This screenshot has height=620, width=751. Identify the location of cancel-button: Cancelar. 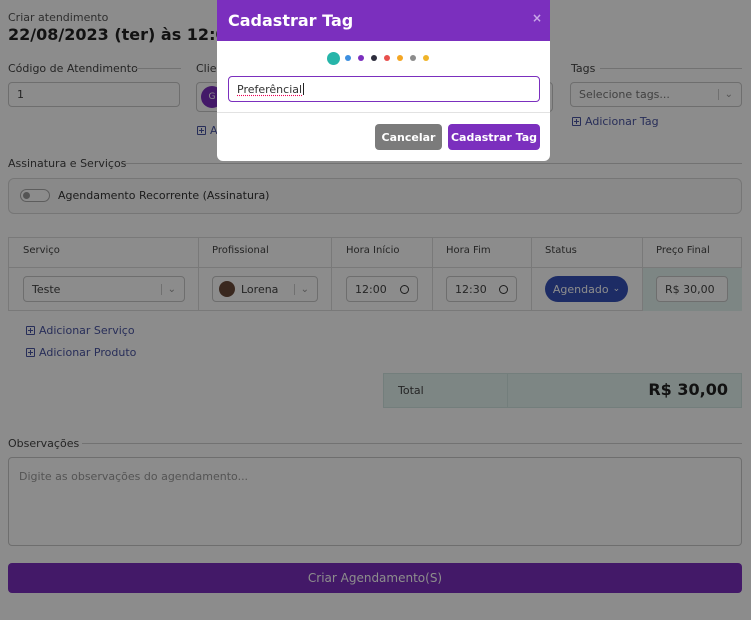
(408, 137).